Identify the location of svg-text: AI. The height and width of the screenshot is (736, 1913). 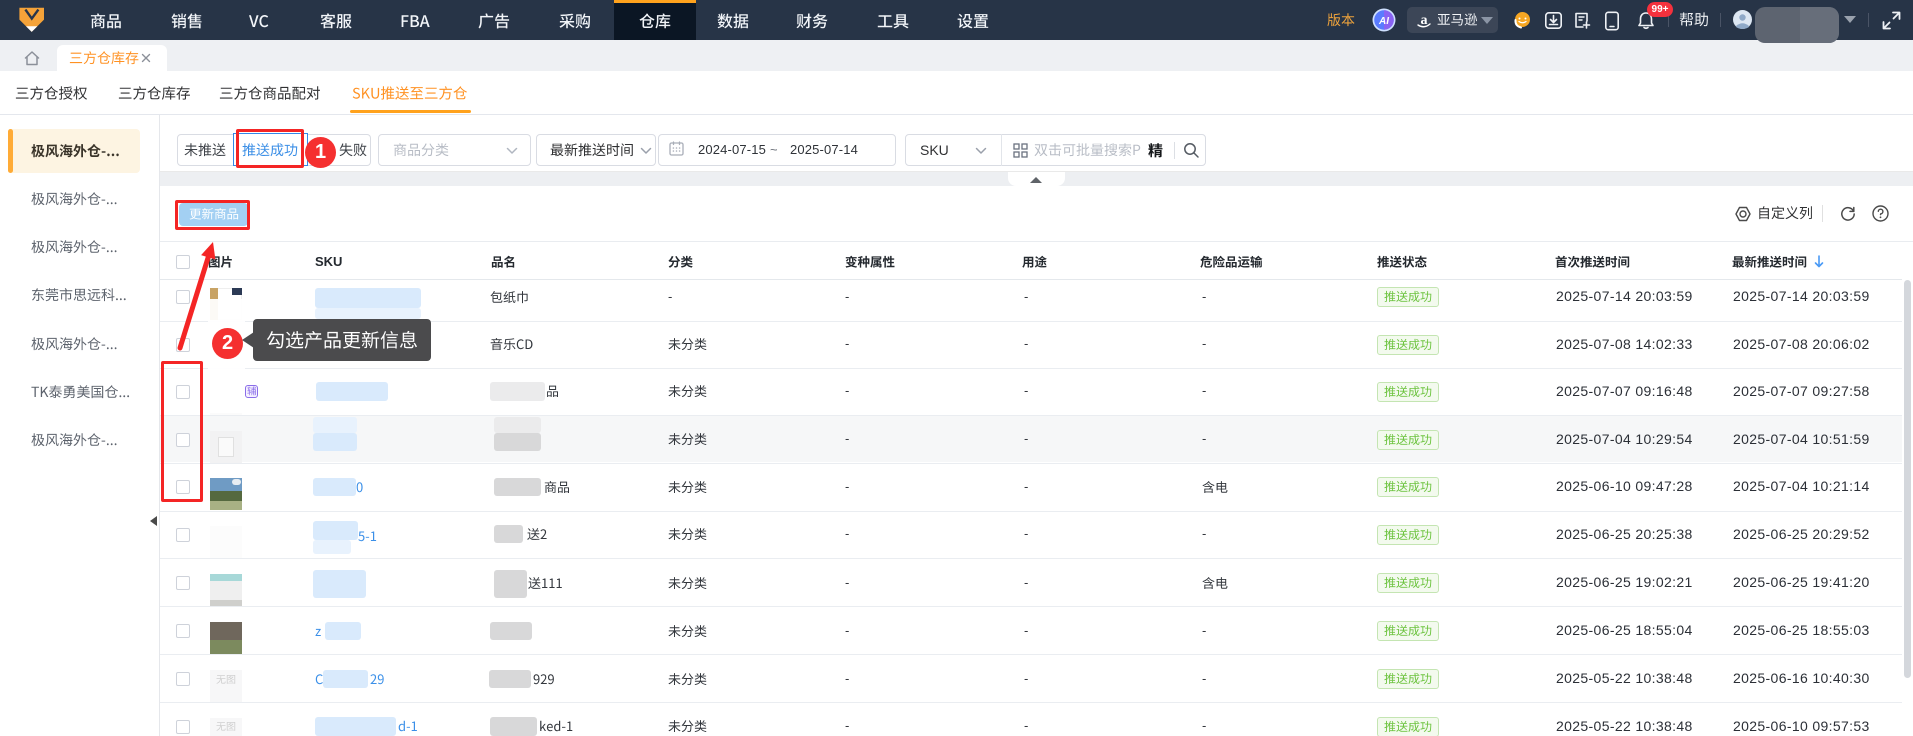
(1383, 21).